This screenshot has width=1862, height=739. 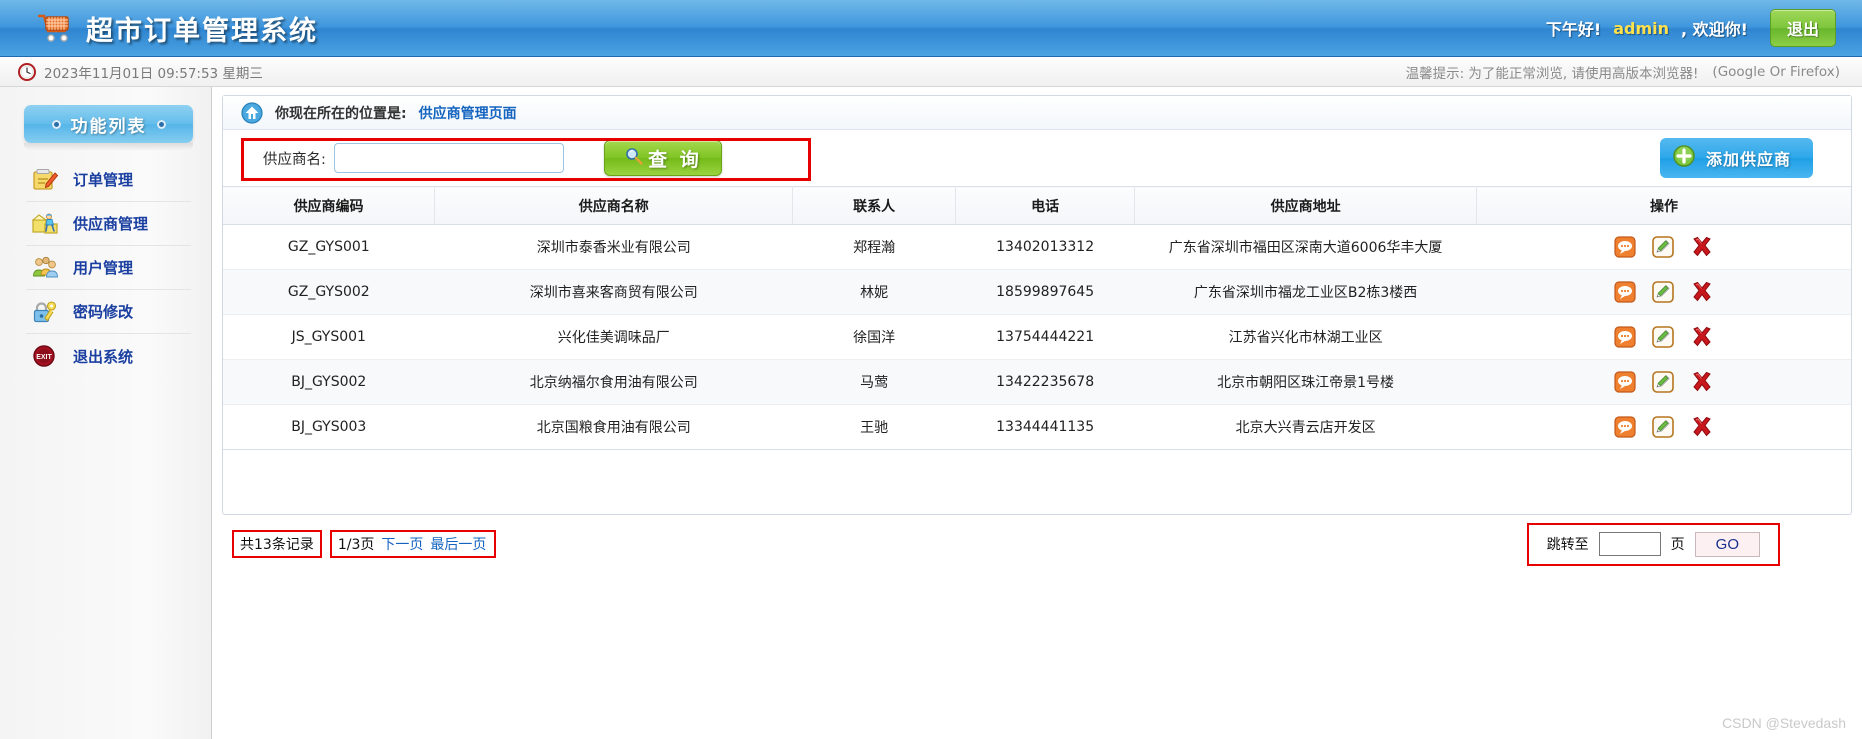 What do you see at coordinates (111, 224) in the screenshot?
I see `sidebar-item-label: 供应商管理` at bounding box center [111, 224].